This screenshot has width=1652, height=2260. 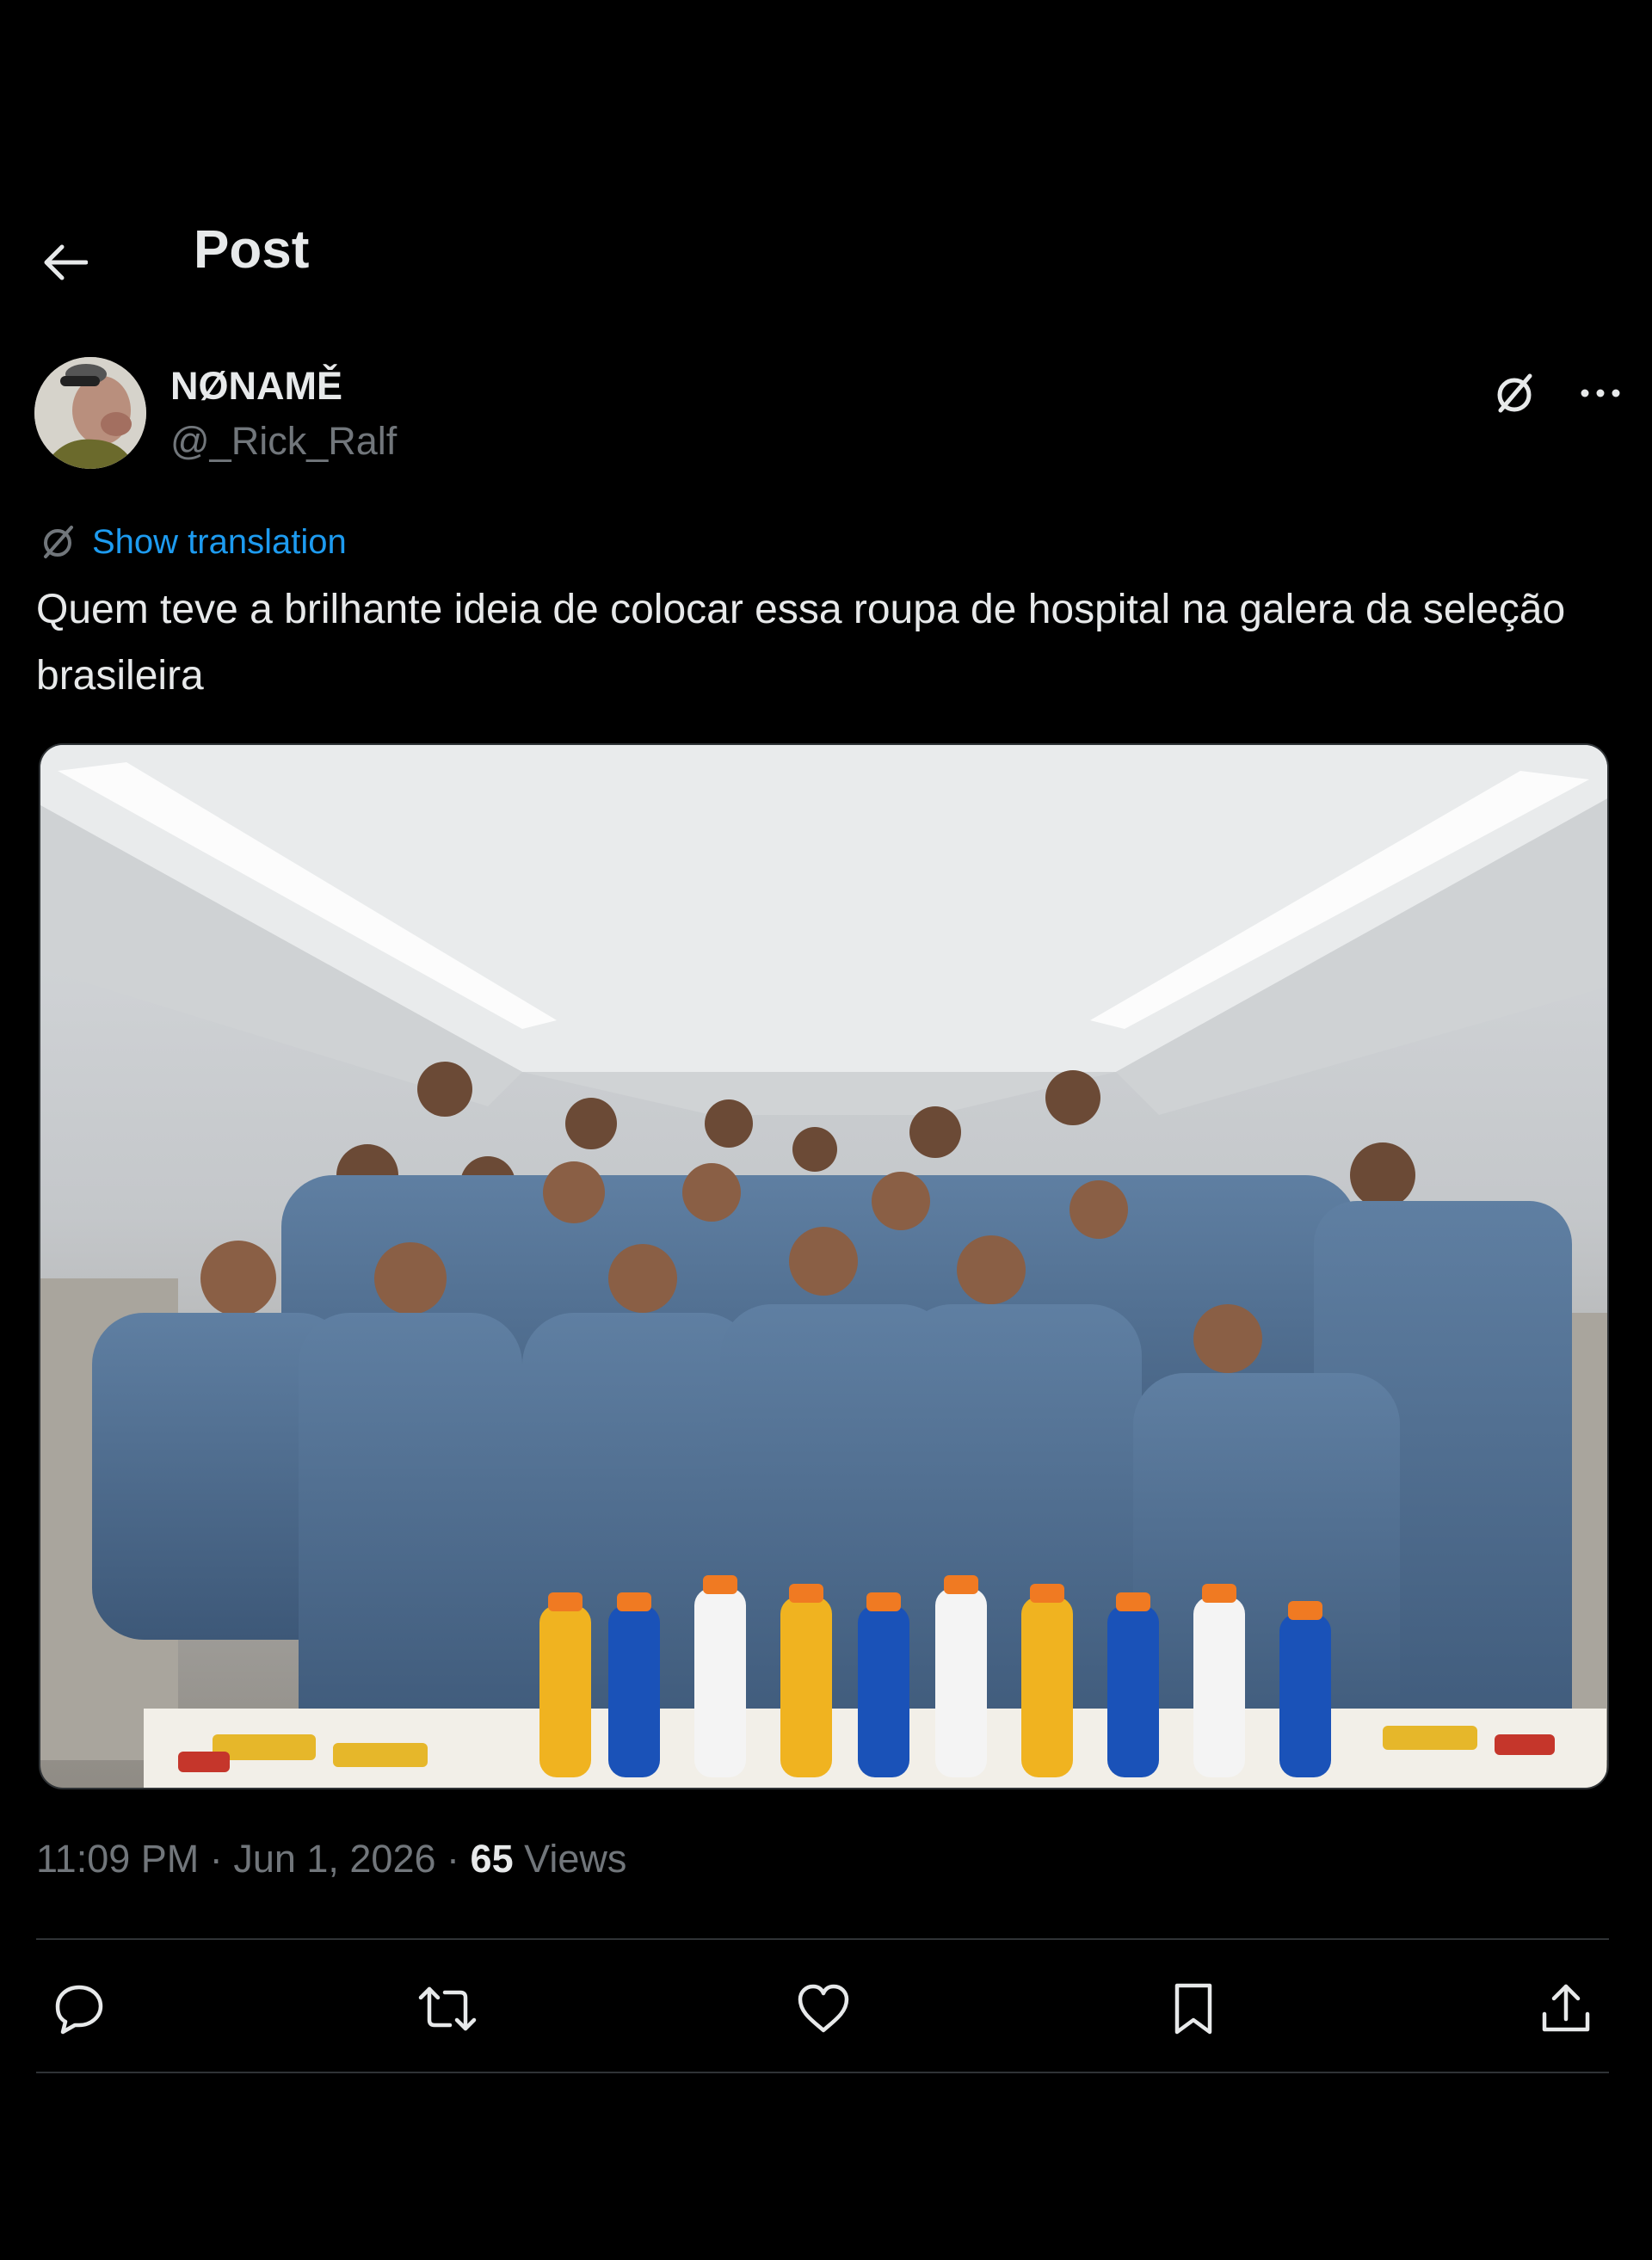 I want to click on bookmark-icon, so click(x=1193, y=2009).